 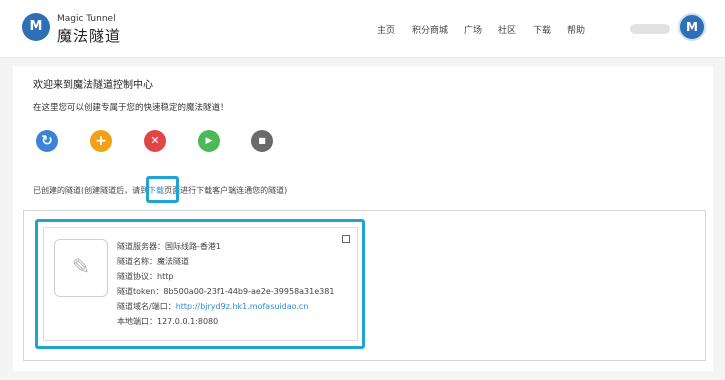 I want to click on tunnel-select-checkbox, so click(x=346, y=239).